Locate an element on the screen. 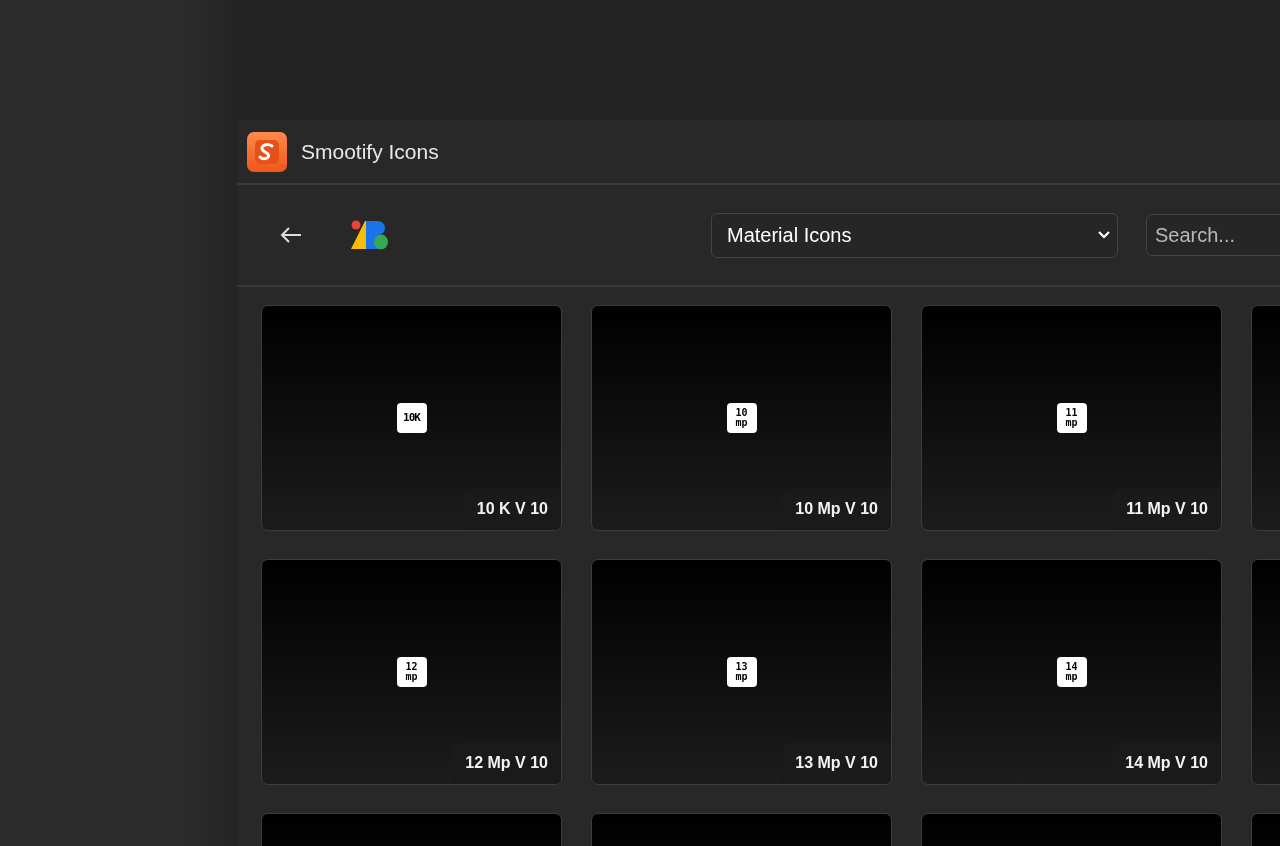 The height and width of the screenshot is (846, 1280). chevron-down-icon is located at coordinates (1104, 235).